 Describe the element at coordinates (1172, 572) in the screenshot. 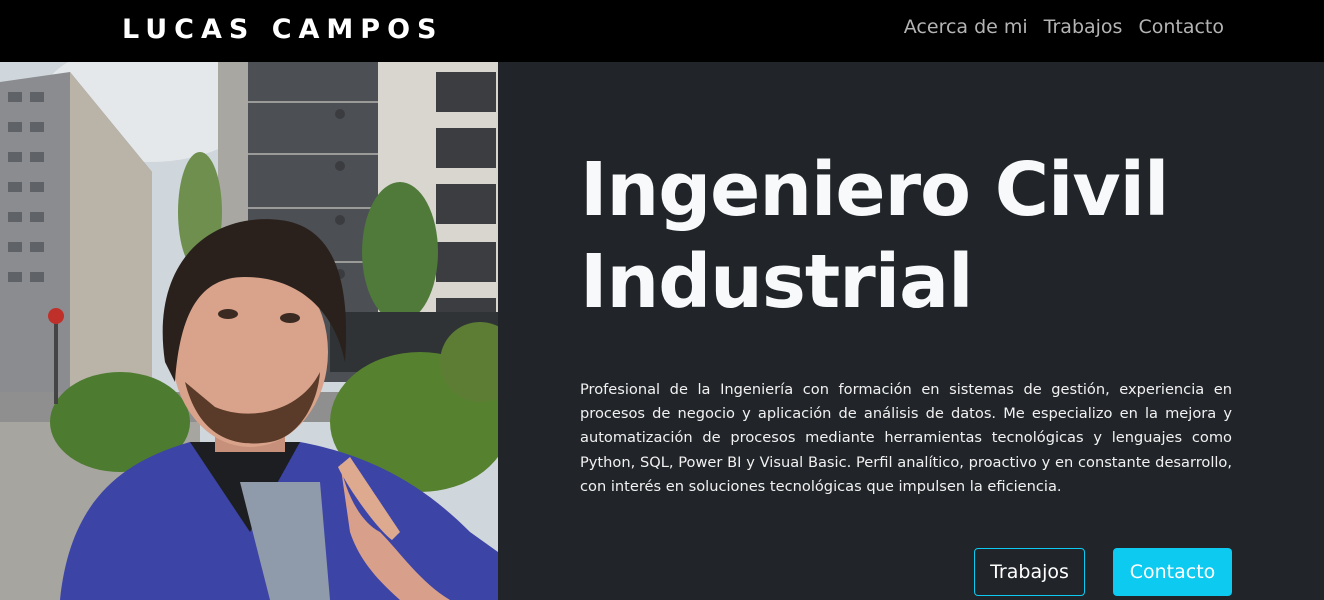

I see `contact-button: Contacto` at that location.